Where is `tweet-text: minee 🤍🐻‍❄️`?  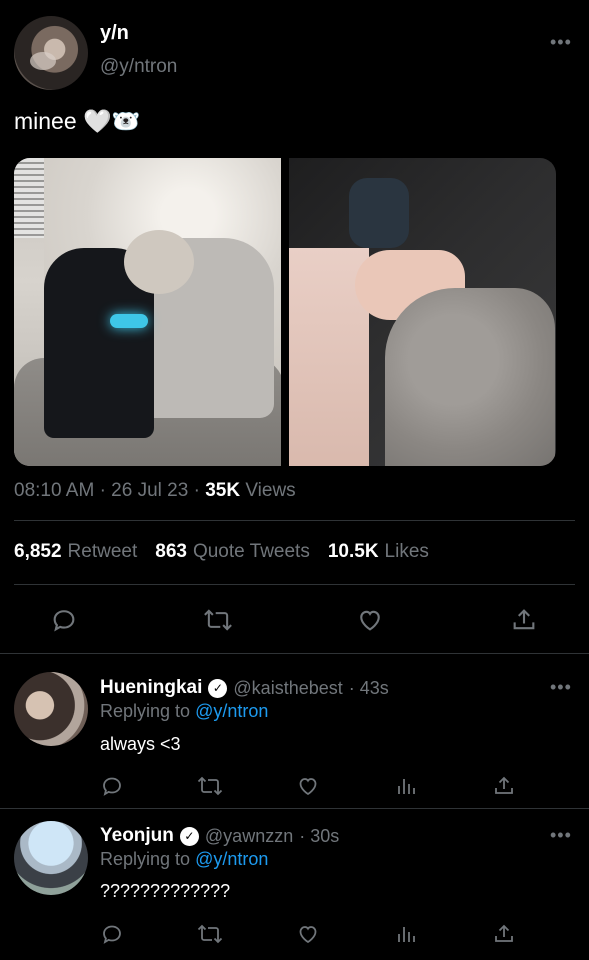 tweet-text: minee 🤍🐻‍❄️ is located at coordinates (77, 121).